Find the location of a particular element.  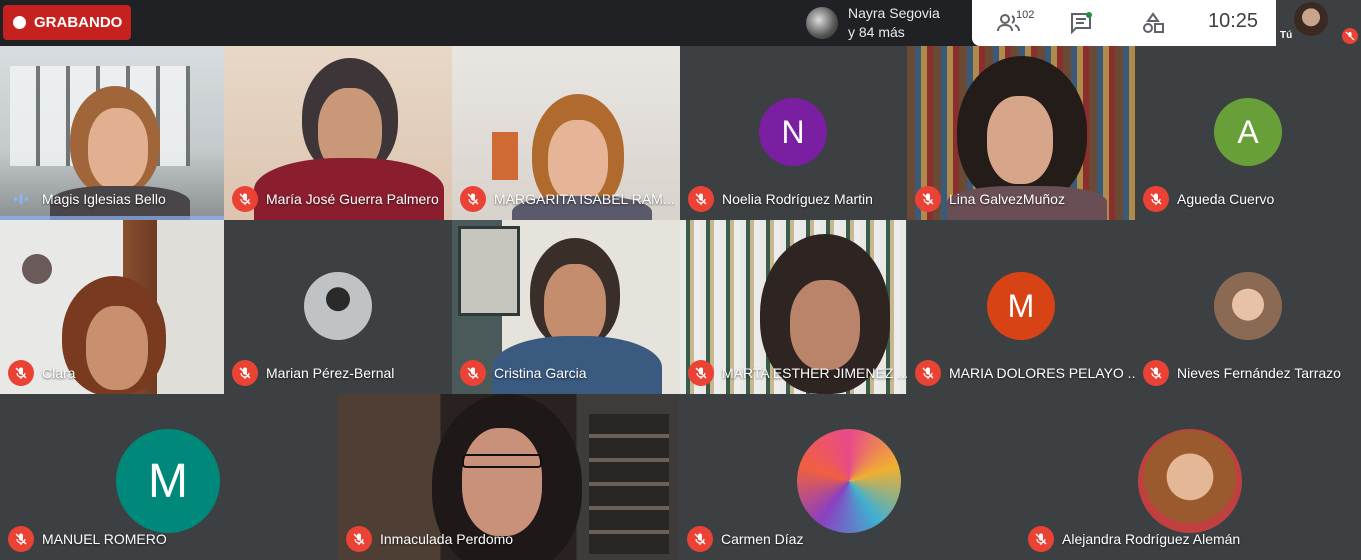

meeting-toolbar: 102 10:25 is located at coordinates (1124, 23).